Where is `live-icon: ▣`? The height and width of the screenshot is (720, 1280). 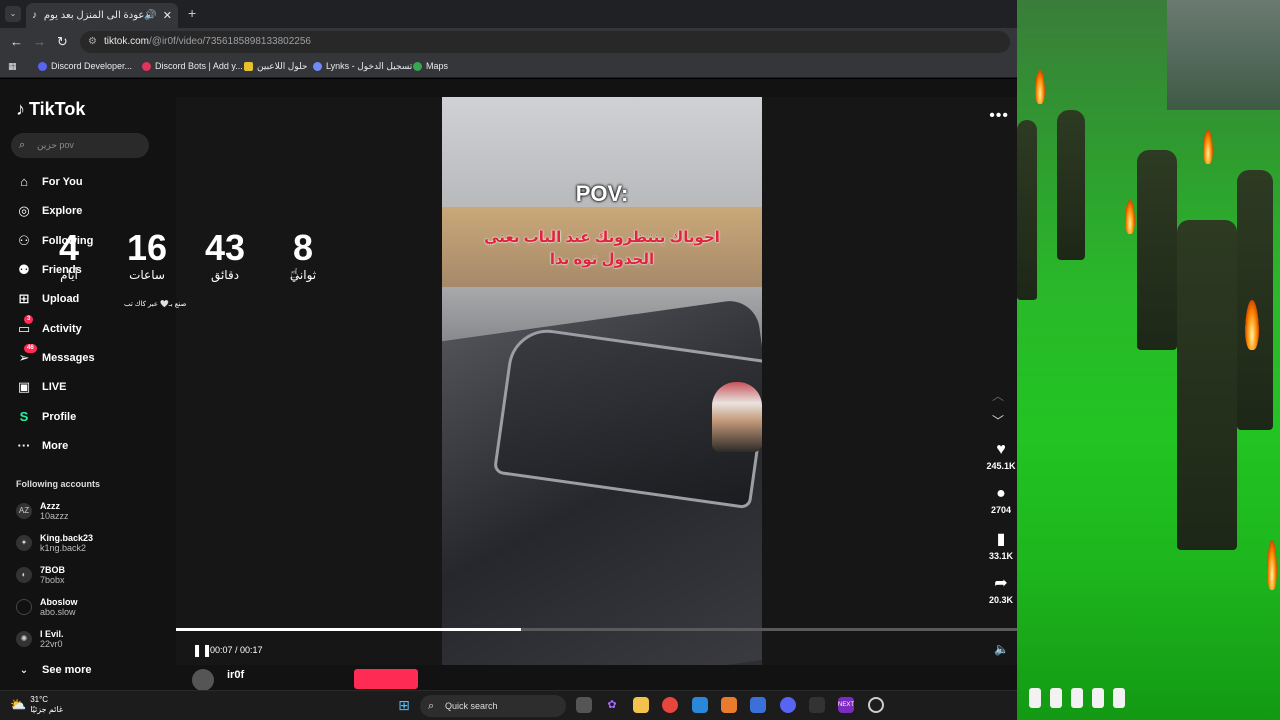
live-icon: ▣ is located at coordinates (24, 386).